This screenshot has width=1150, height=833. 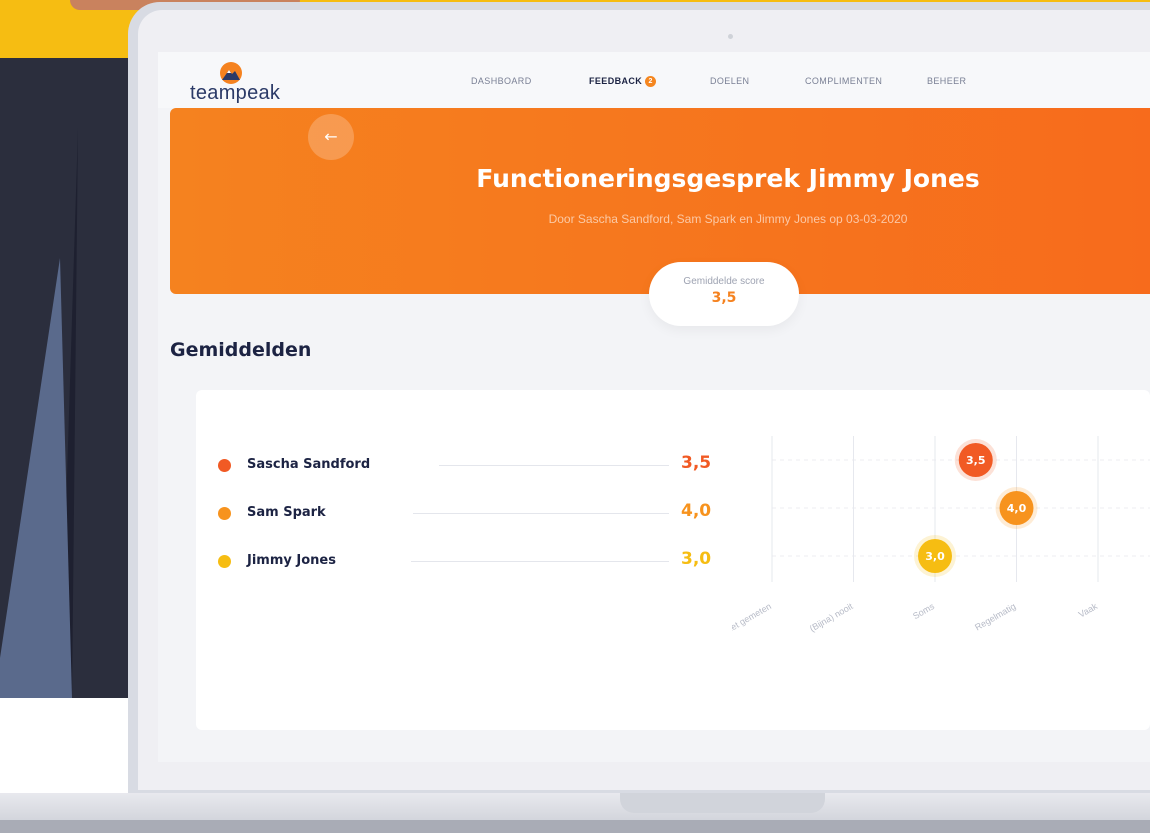 I want to click on logo: teampeak, so click(x=245, y=83).